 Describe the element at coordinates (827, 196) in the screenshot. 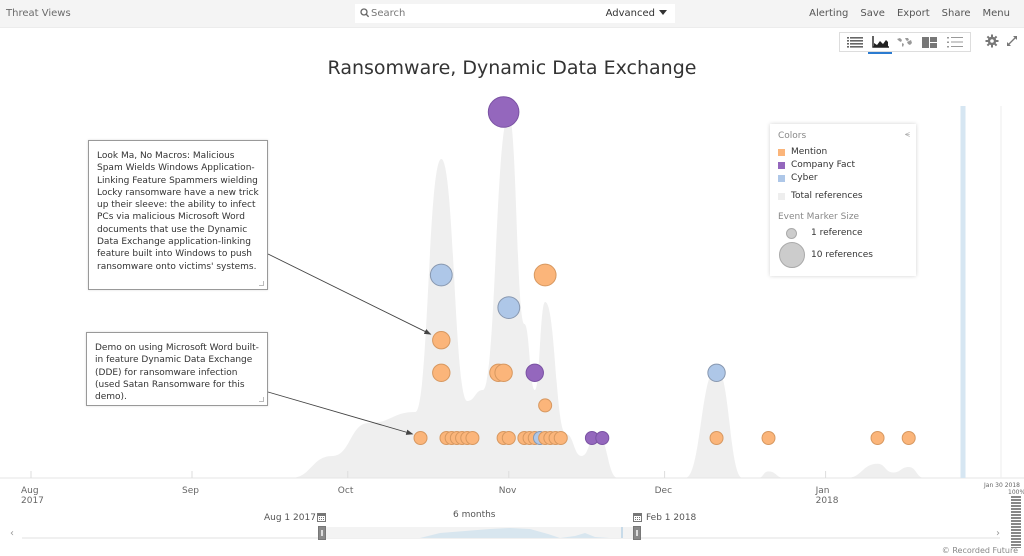

I see `legend-label: Total references` at that location.